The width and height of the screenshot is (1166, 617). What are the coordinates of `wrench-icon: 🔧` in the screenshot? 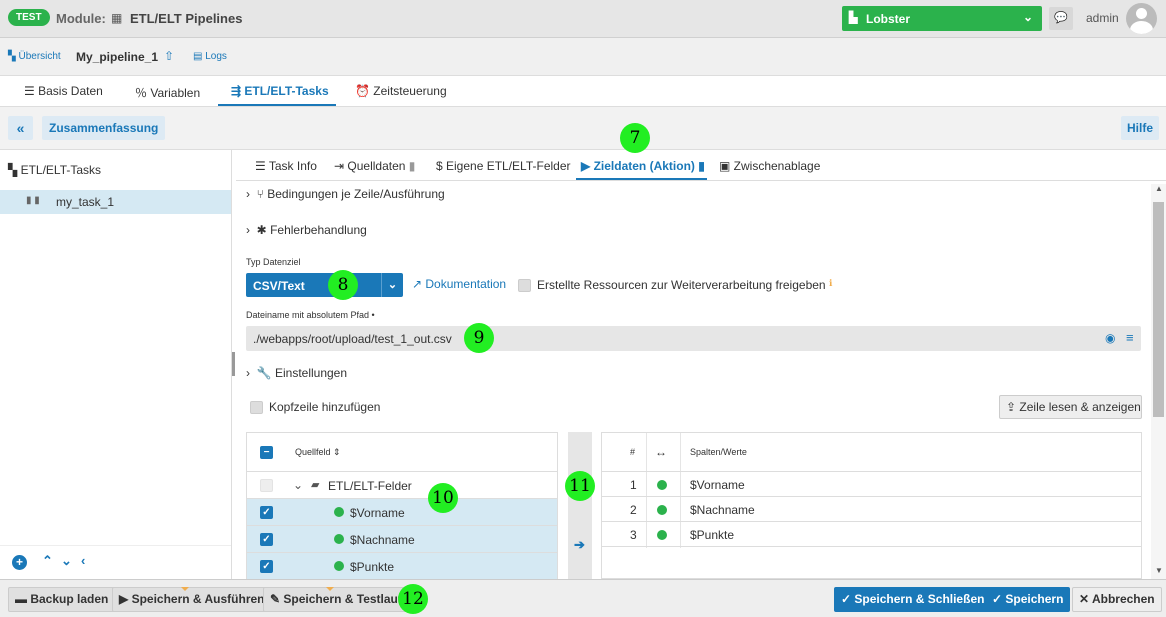 It's located at (264, 373).